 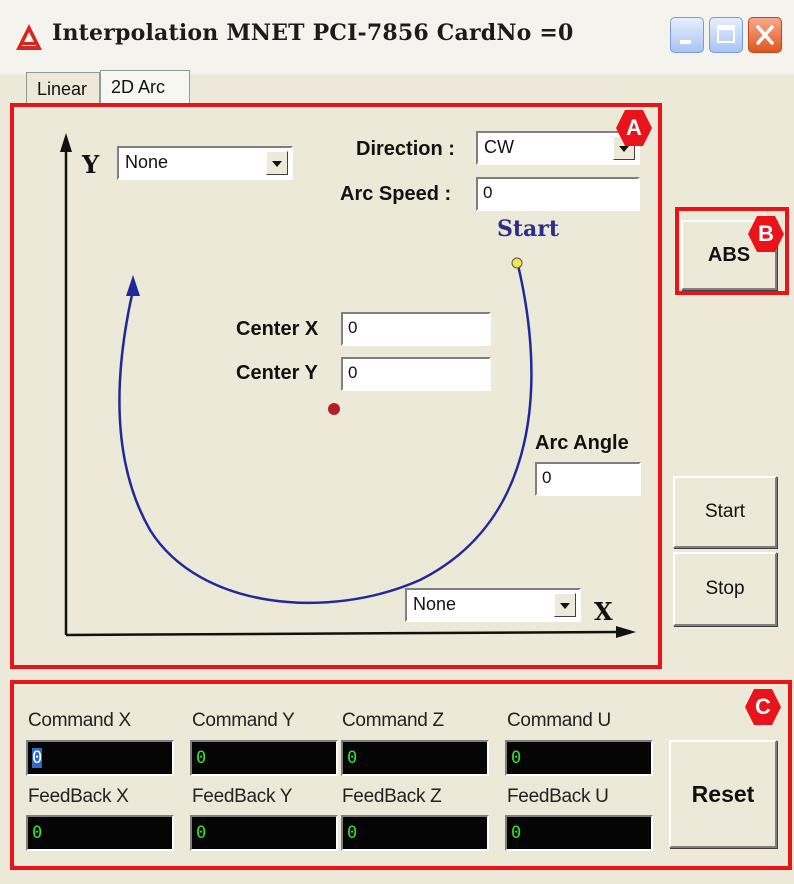 What do you see at coordinates (725, 512) in the screenshot?
I see `start-button: Start` at bounding box center [725, 512].